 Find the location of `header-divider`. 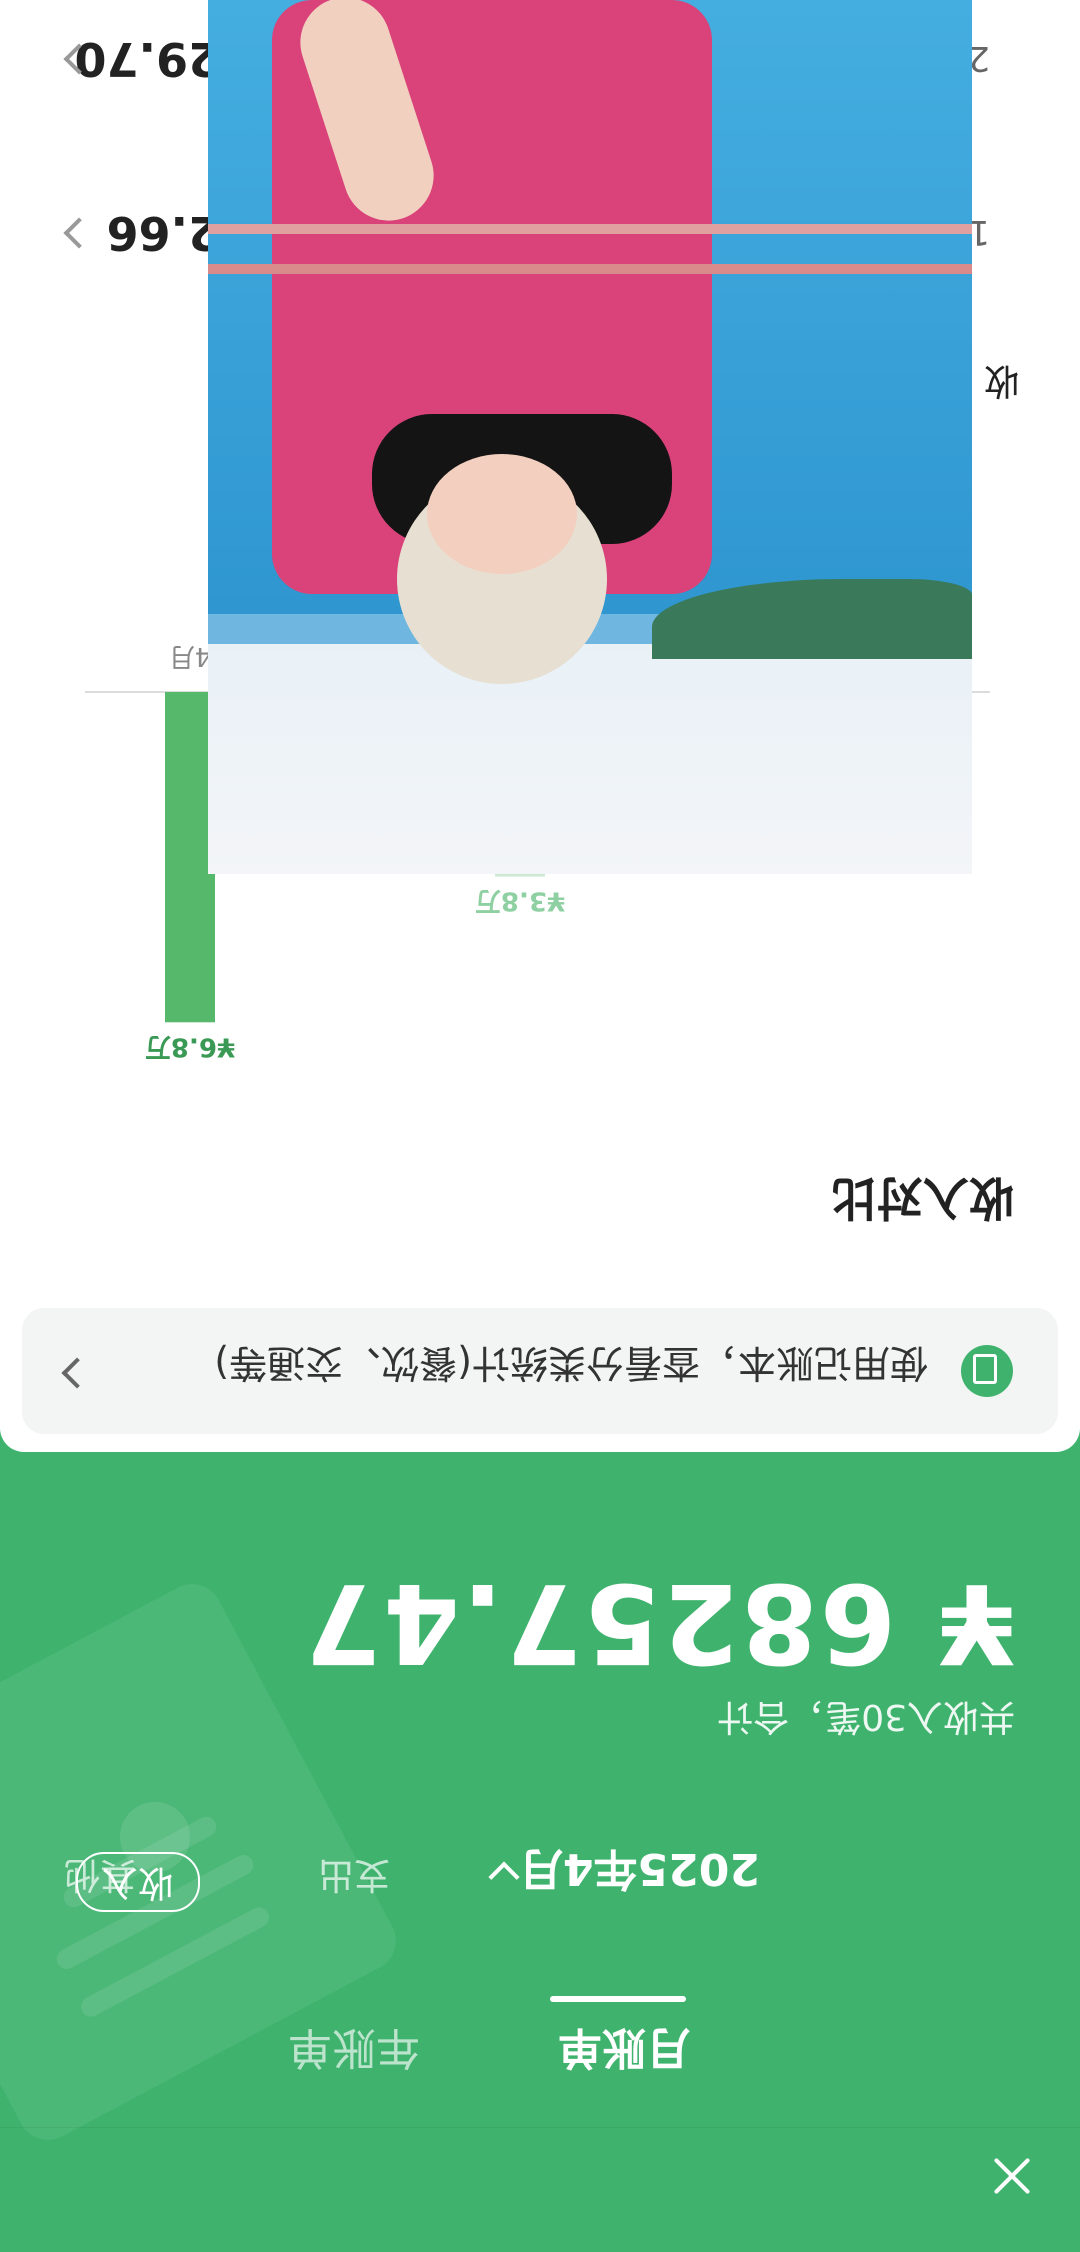

header-divider is located at coordinates (540, 2127).